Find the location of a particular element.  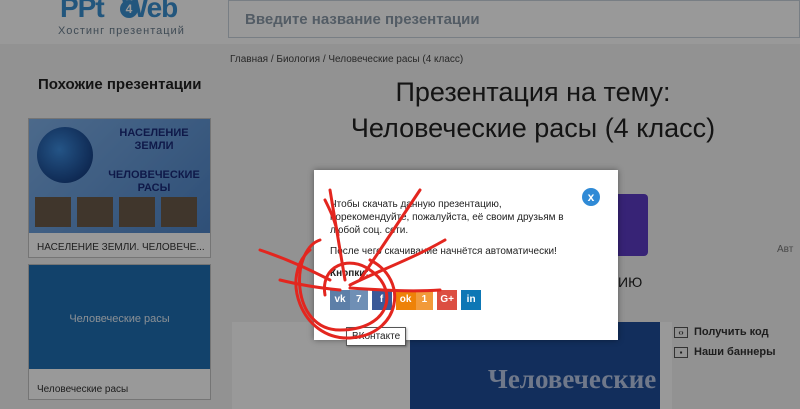

linkedin-icon: in is located at coordinates (471, 299).